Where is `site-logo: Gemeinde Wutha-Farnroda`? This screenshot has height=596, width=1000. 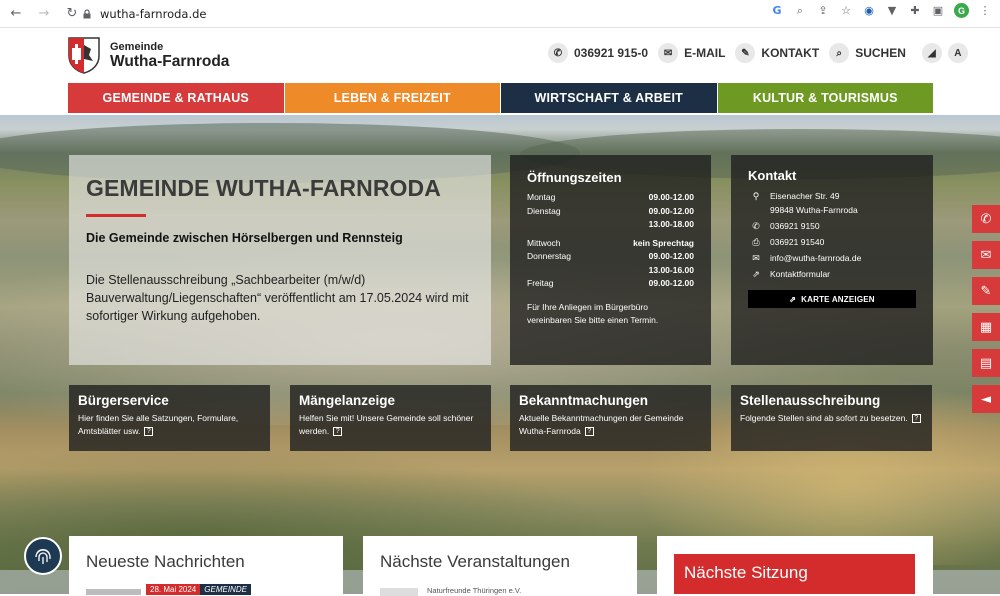
site-logo: Gemeinde Wutha-Farnroda is located at coordinates (148, 55).